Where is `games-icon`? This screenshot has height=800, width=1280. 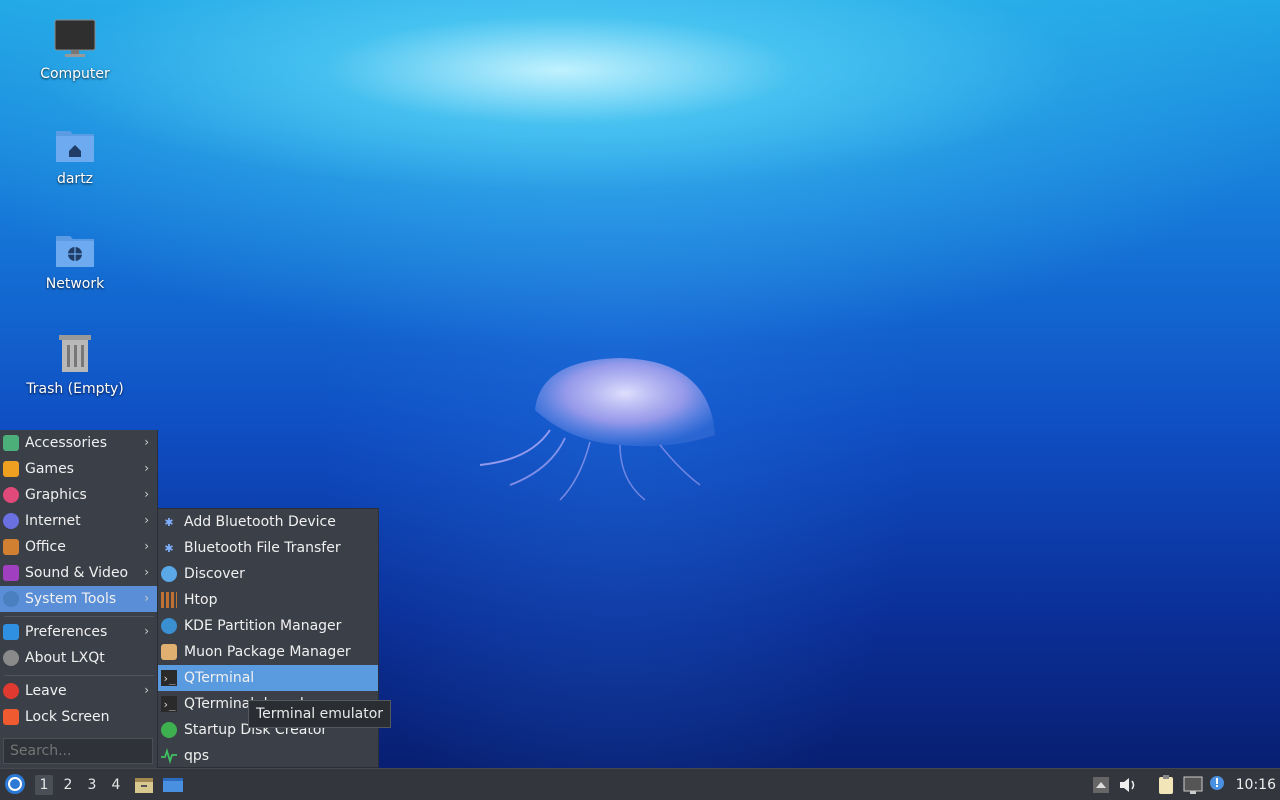
games-icon is located at coordinates (11, 469).